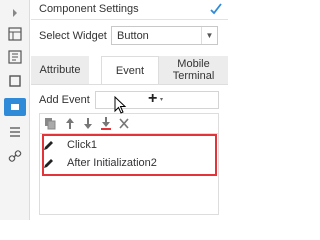  Describe the element at coordinates (89, 9) in the screenshot. I see `panel-title: Component Settings` at that location.